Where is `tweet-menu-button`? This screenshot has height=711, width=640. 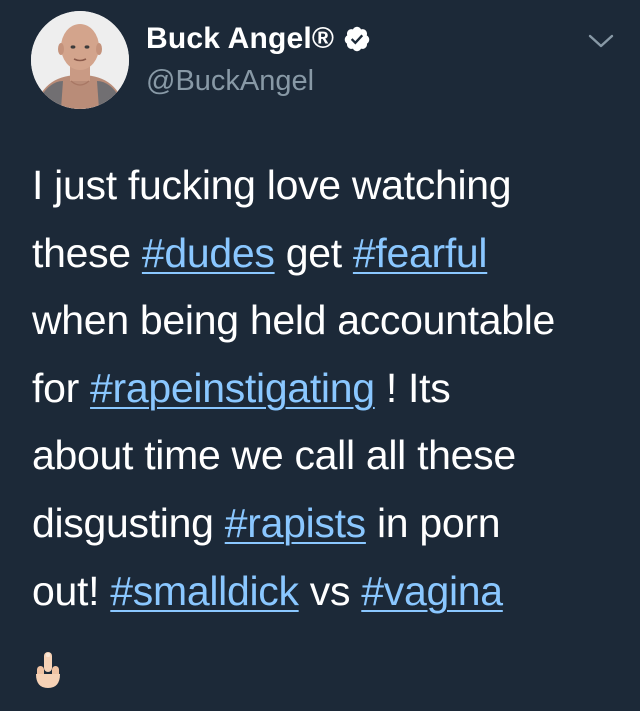 tweet-menu-button is located at coordinates (601, 43).